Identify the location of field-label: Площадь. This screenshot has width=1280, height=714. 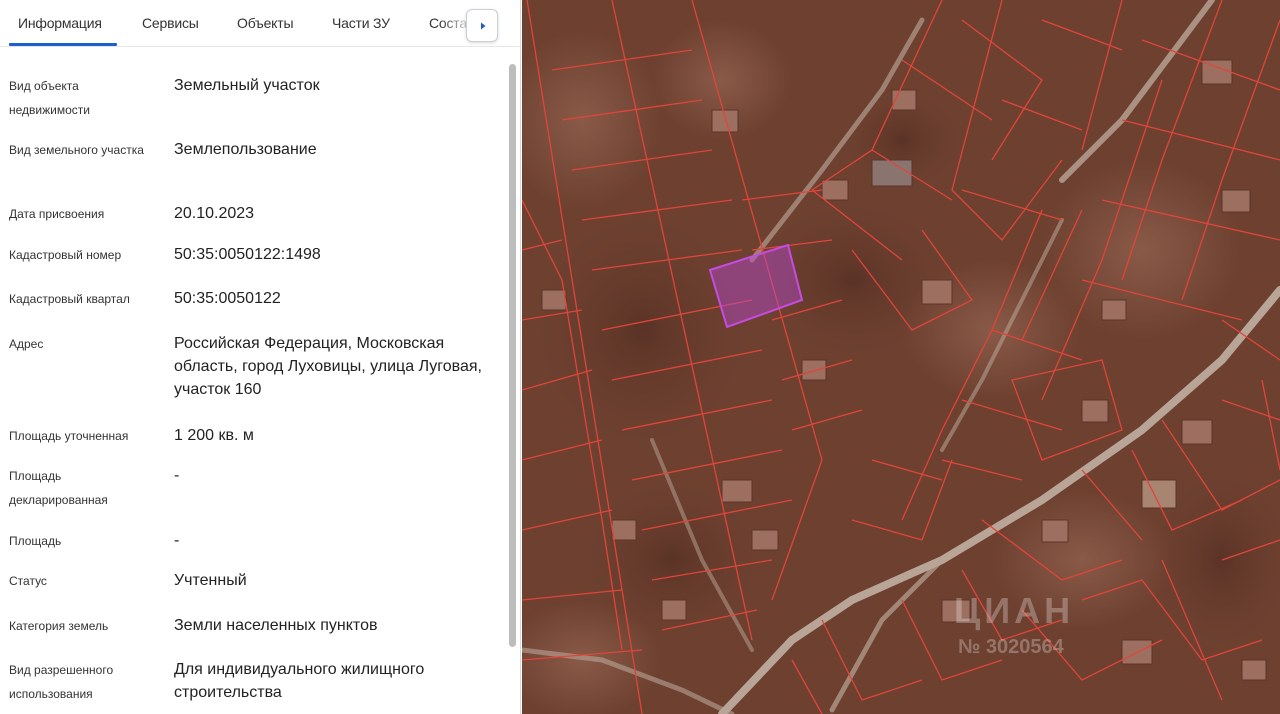
(35, 541).